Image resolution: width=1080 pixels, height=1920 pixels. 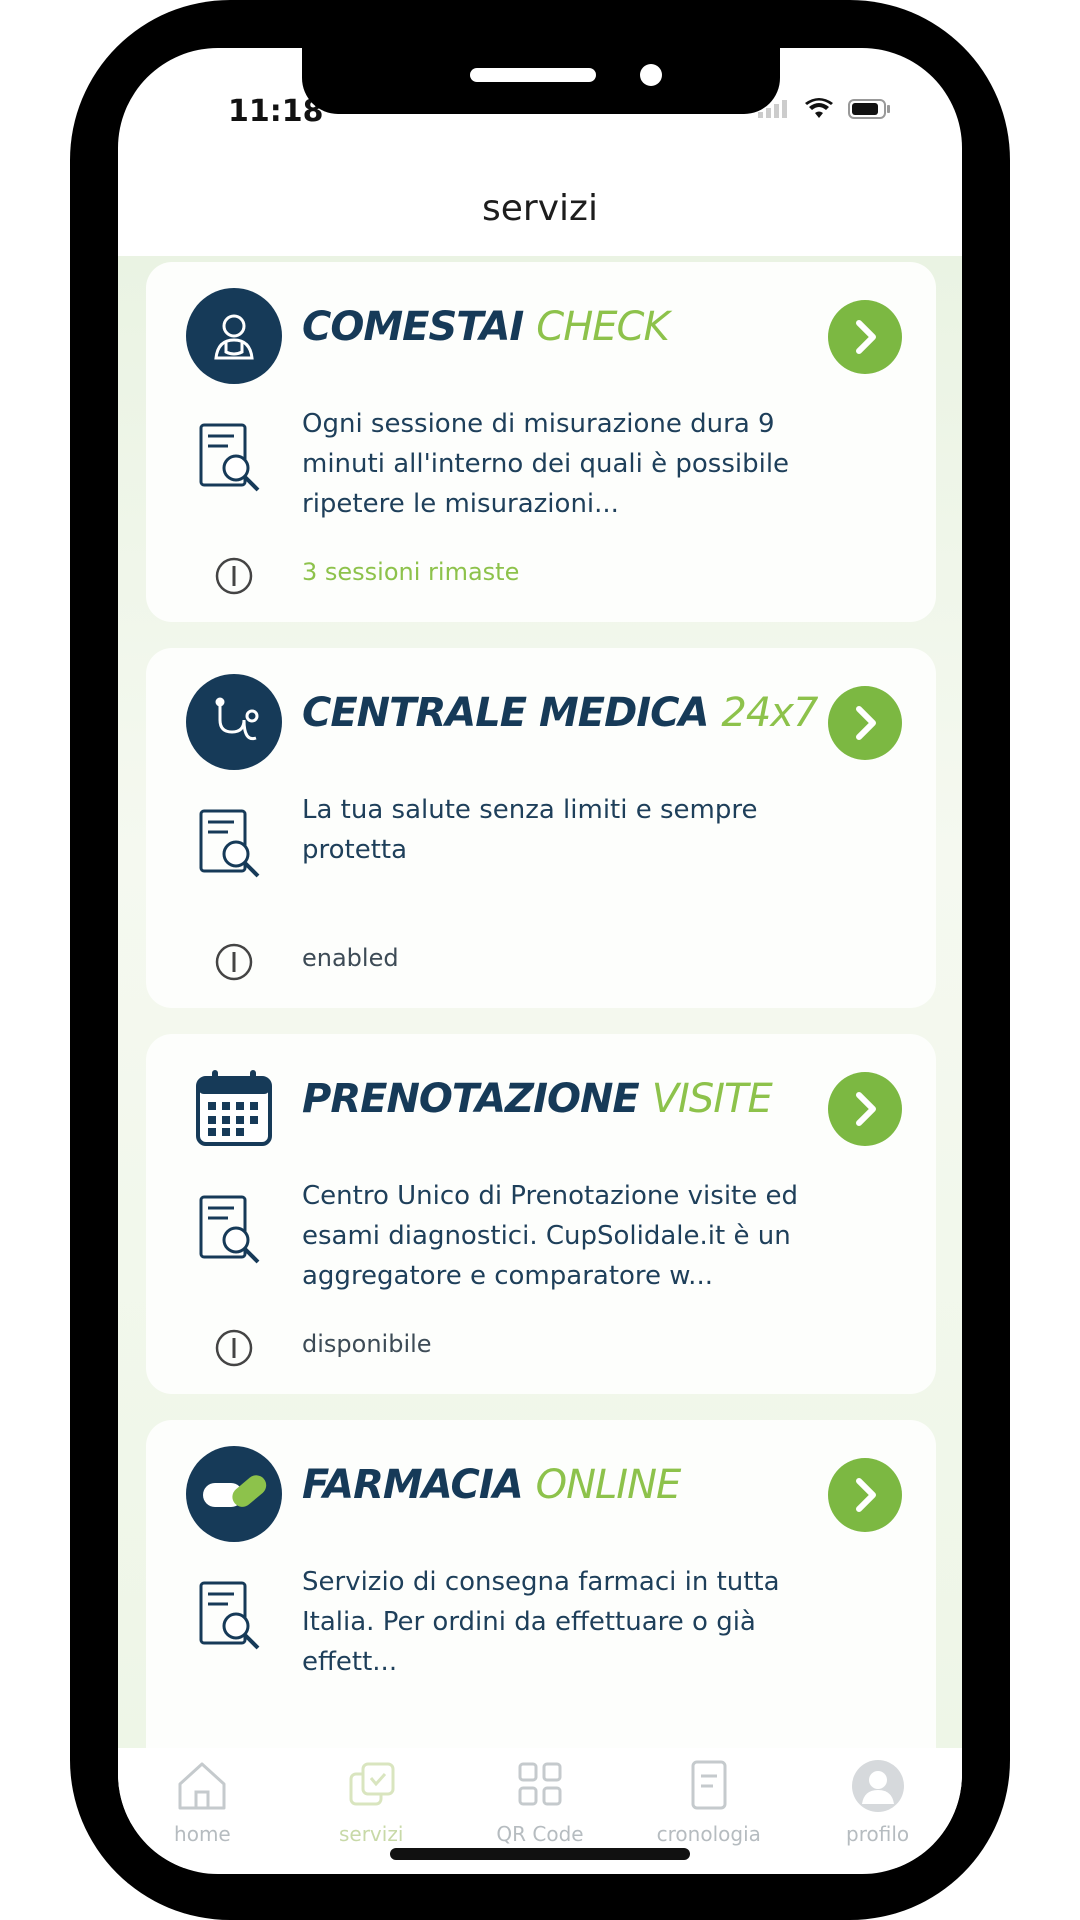 What do you see at coordinates (486, 327) in the screenshot?
I see `card-title: COMESTAI CHECK` at bounding box center [486, 327].